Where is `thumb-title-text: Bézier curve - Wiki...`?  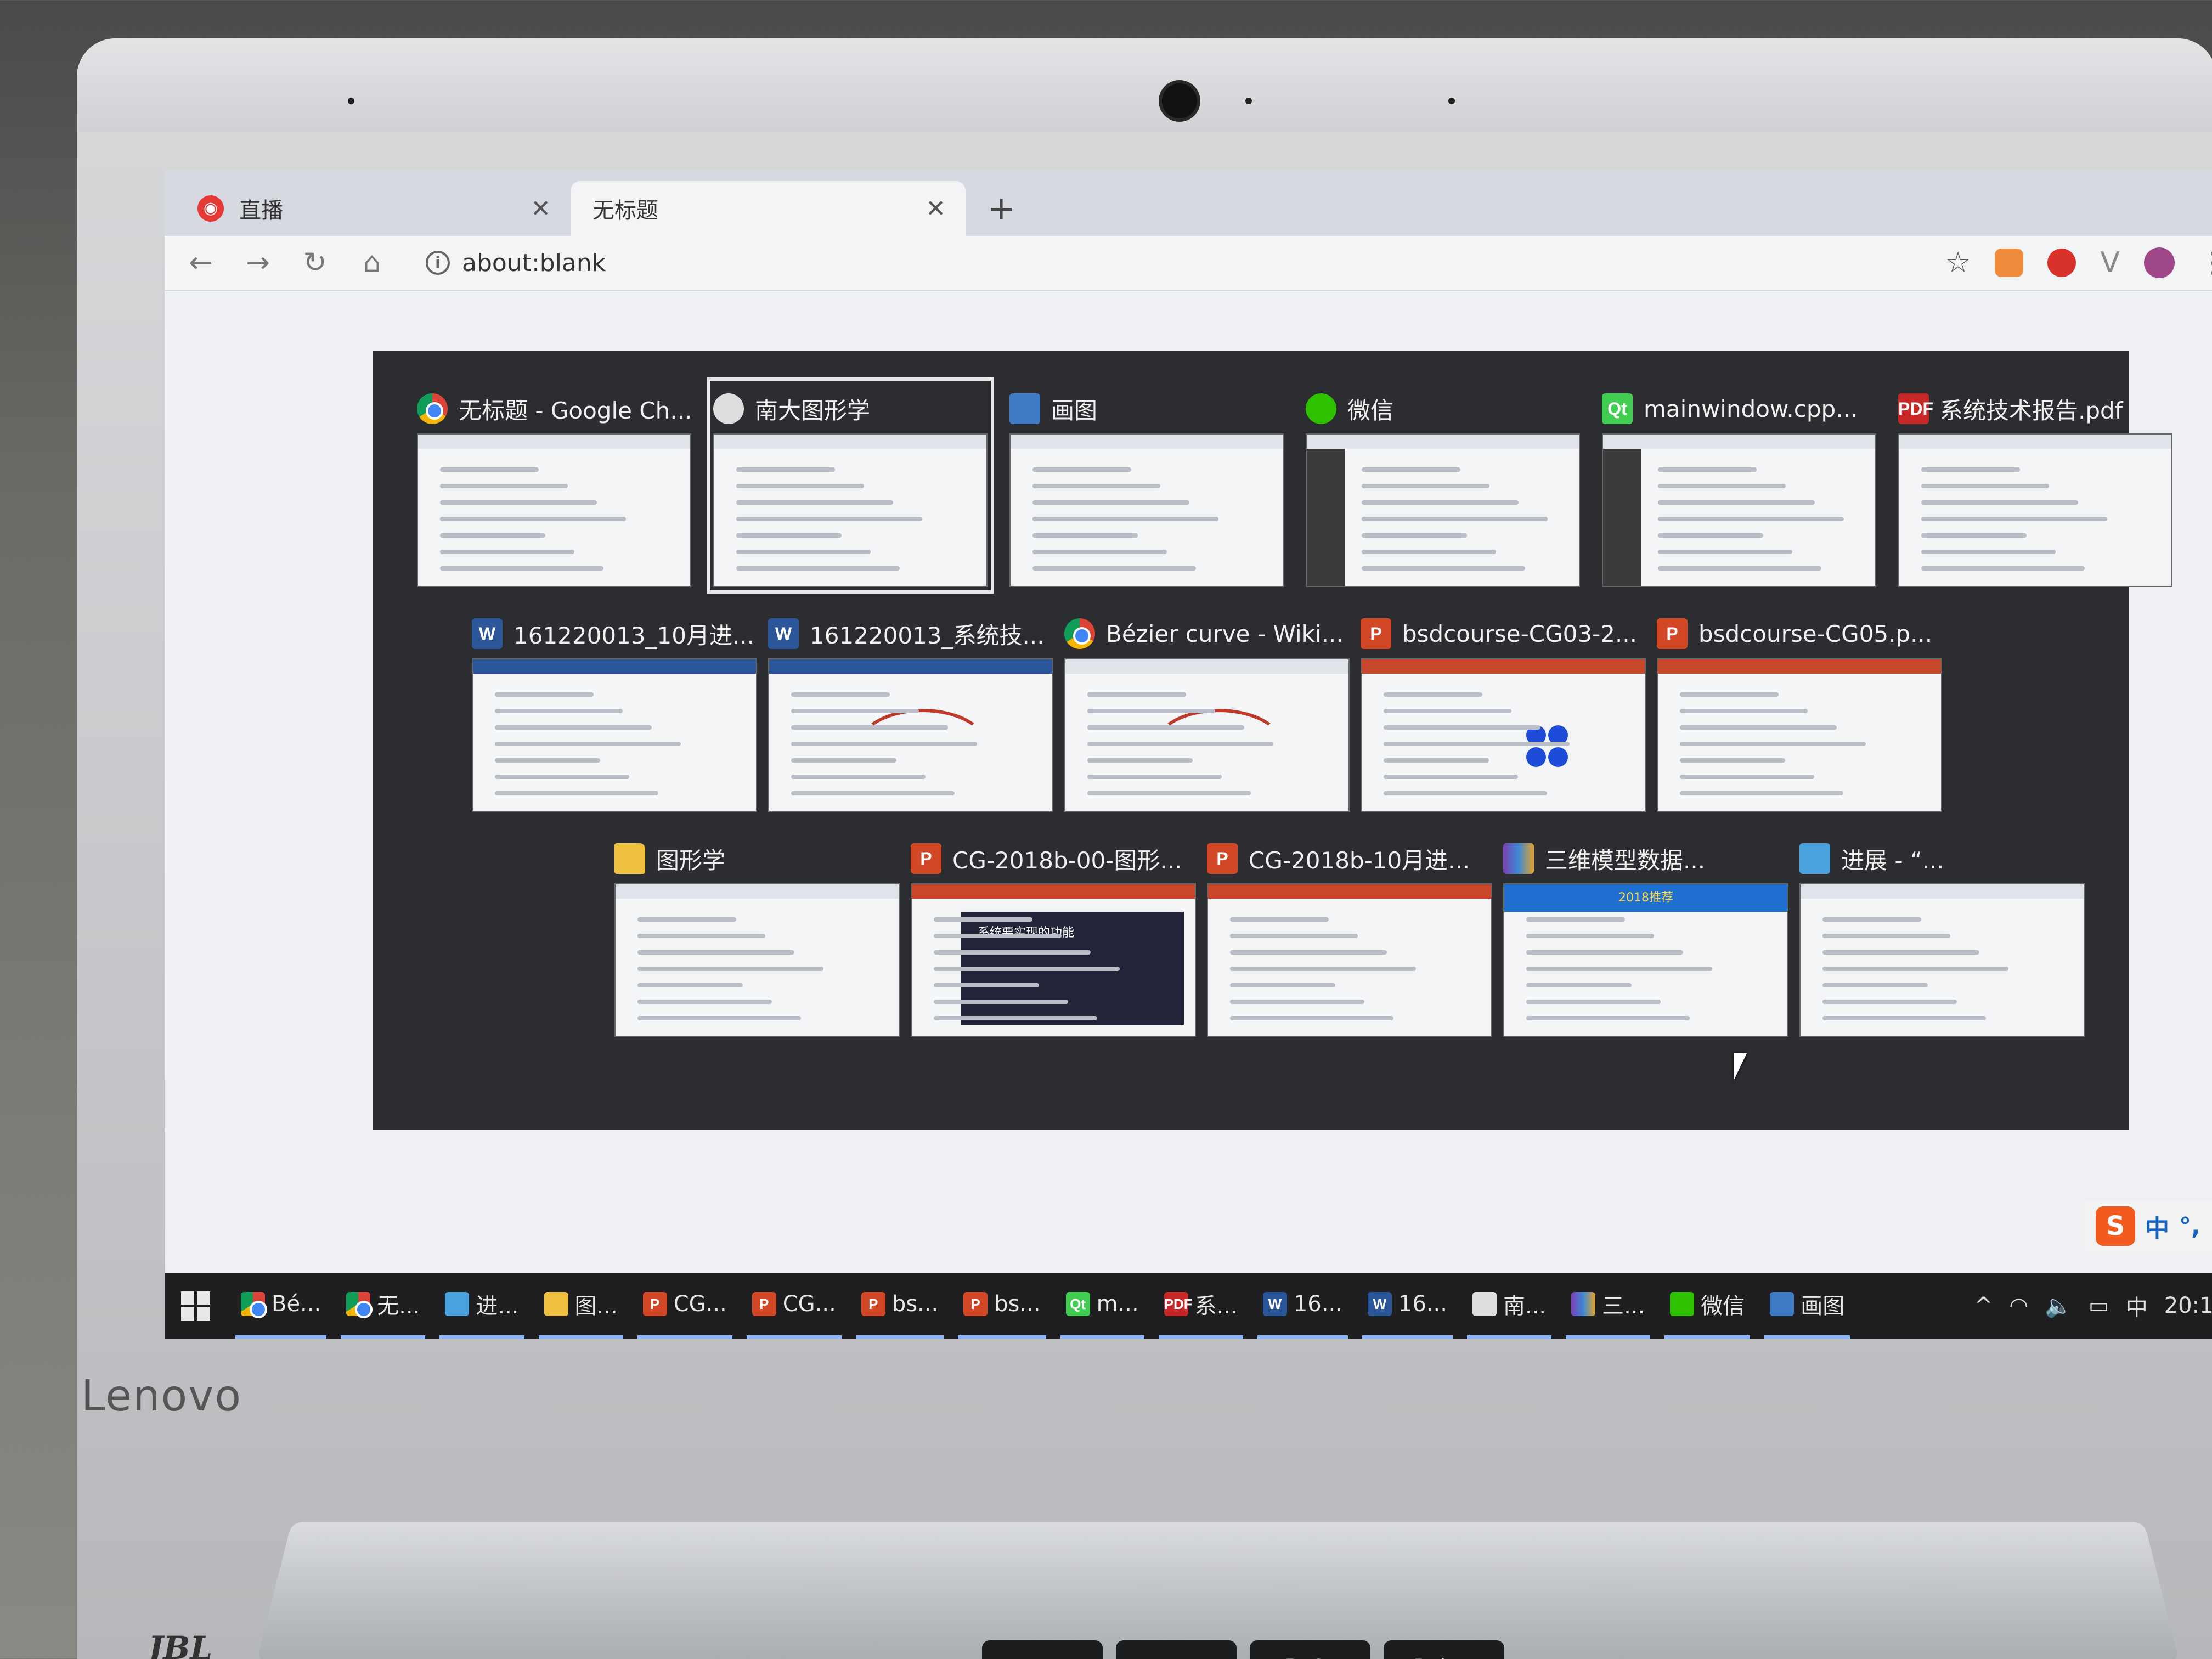 thumb-title-text: Bézier curve - Wiki... is located at coordinates (1225, 634).